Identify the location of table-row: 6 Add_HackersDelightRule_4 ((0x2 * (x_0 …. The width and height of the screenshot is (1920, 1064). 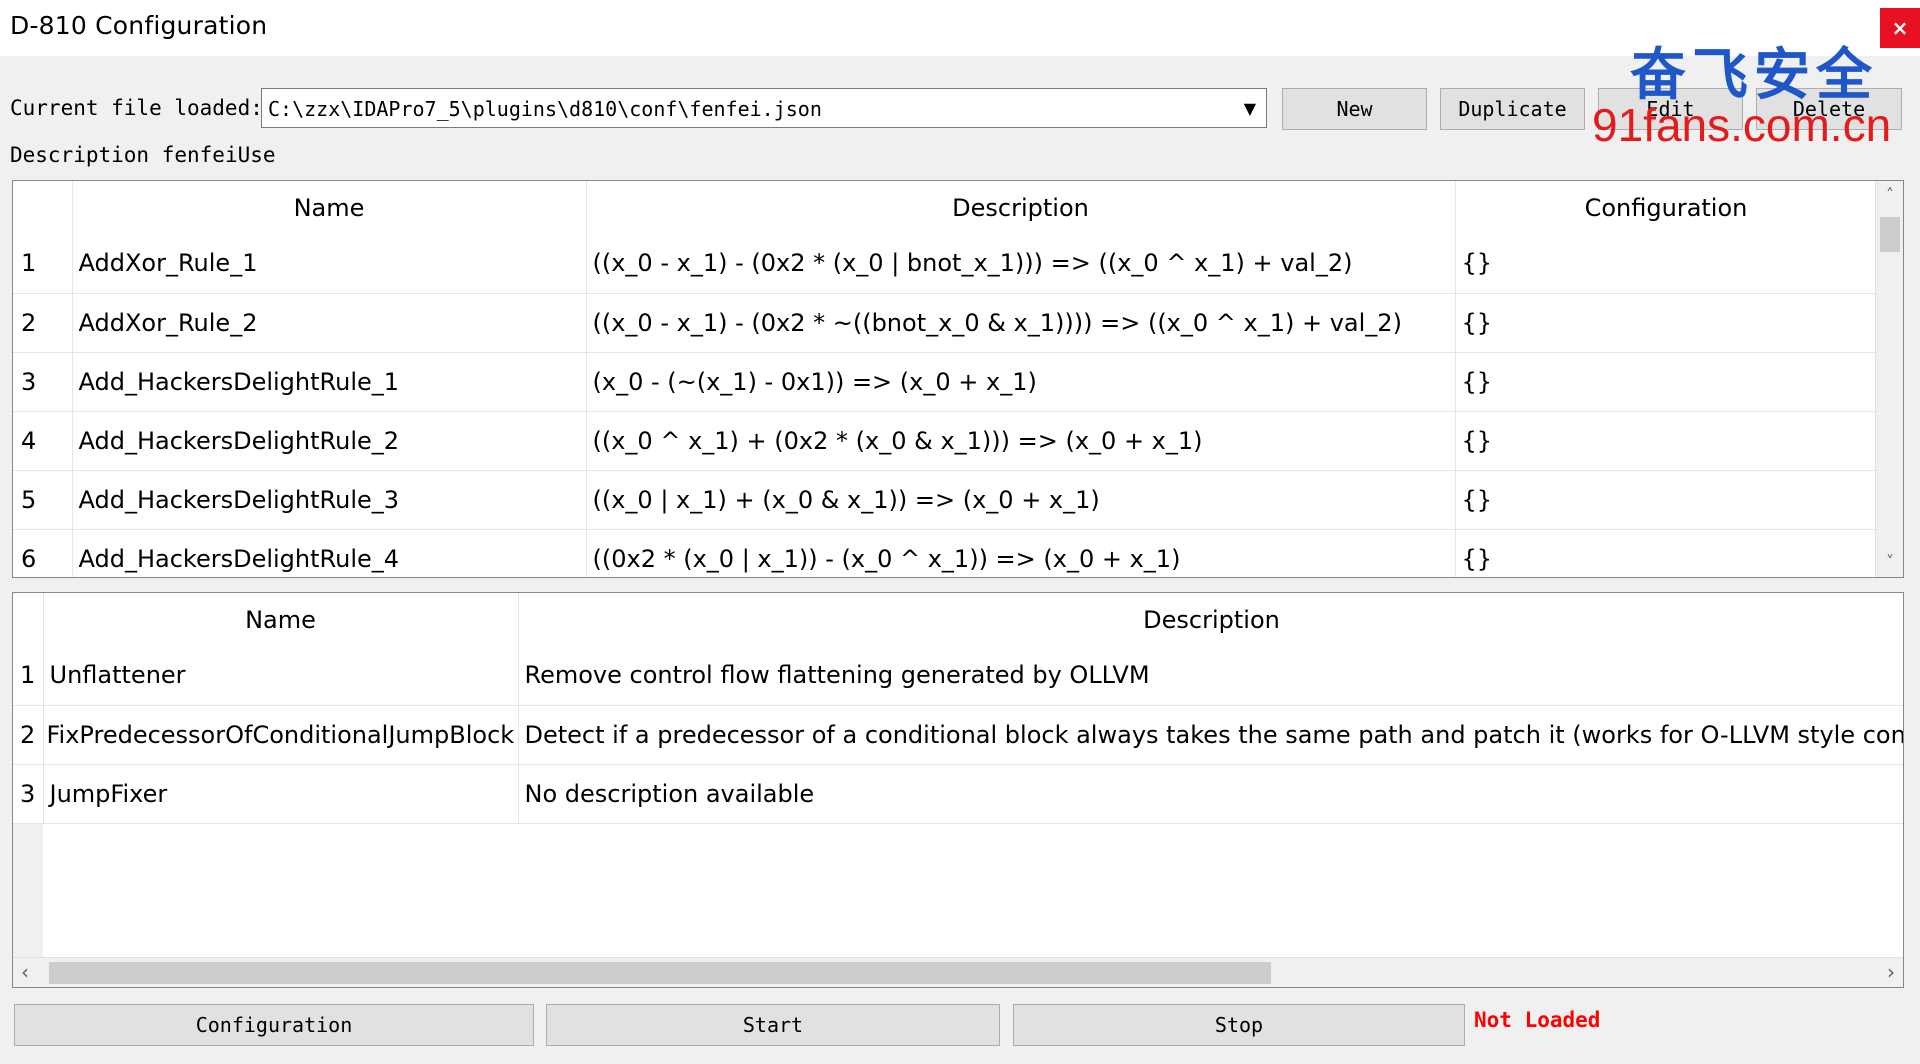
(945, 553).